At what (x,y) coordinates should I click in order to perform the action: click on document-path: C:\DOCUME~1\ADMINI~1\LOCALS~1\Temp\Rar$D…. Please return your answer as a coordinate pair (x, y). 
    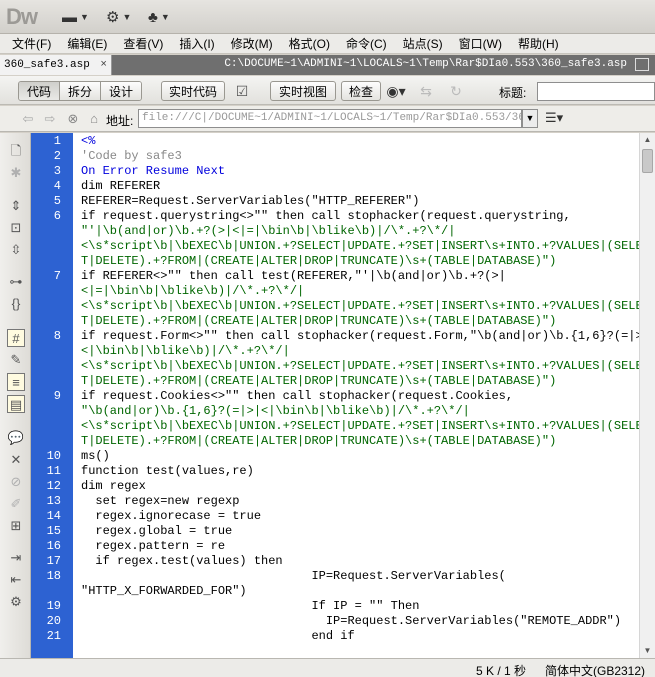
    Looking at the image, I should click on (425, 64).